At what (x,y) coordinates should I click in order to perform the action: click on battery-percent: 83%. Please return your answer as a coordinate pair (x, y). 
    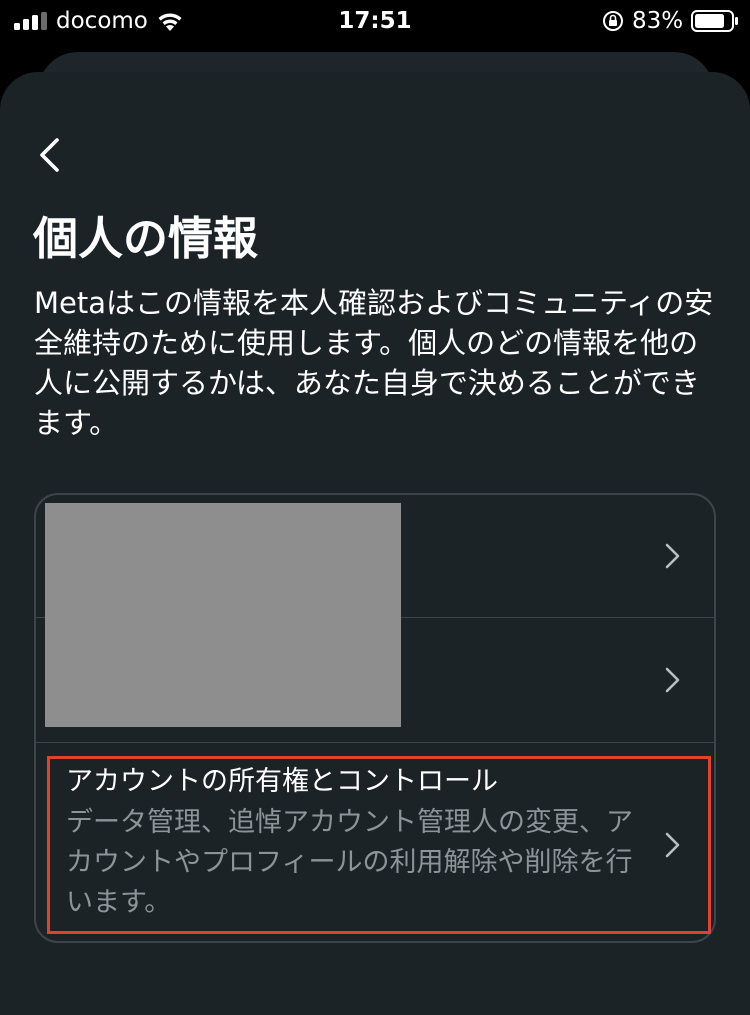
    Looking at the image, I should click on (658, 21).